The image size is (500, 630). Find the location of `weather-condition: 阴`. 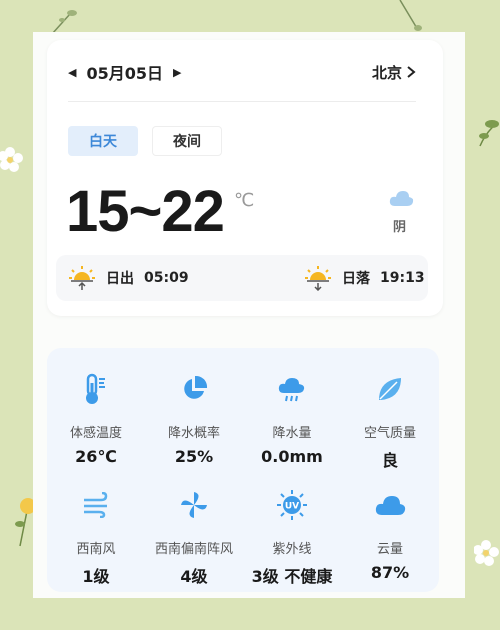

weather-condition: 阴 is located at coordinates (400, 227).